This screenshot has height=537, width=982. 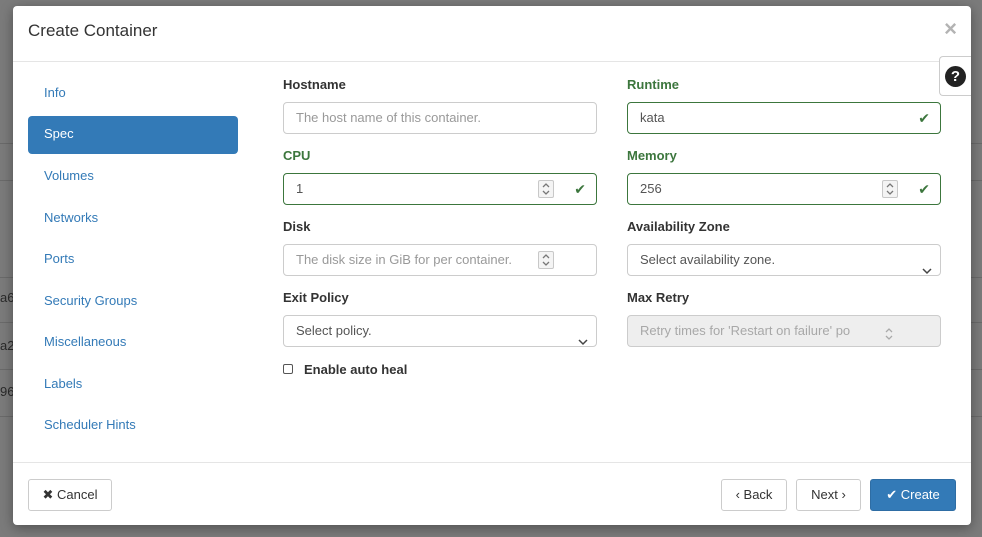 I want to click on memory-field: Memory 256 ✔, so click(x=784, y=176).